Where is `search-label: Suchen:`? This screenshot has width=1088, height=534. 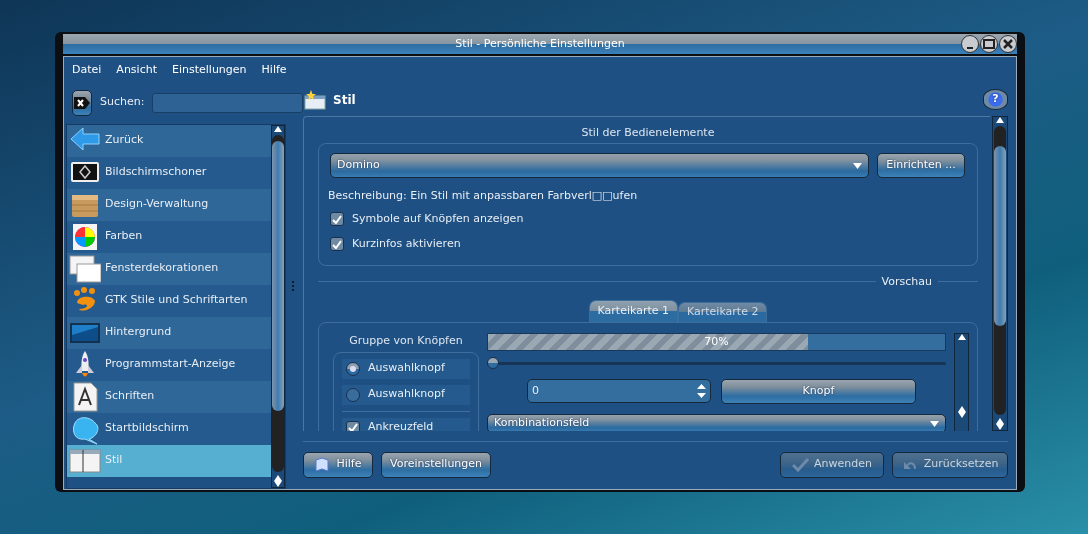
search-label: Suchen: is located at coordinates (122, 102).